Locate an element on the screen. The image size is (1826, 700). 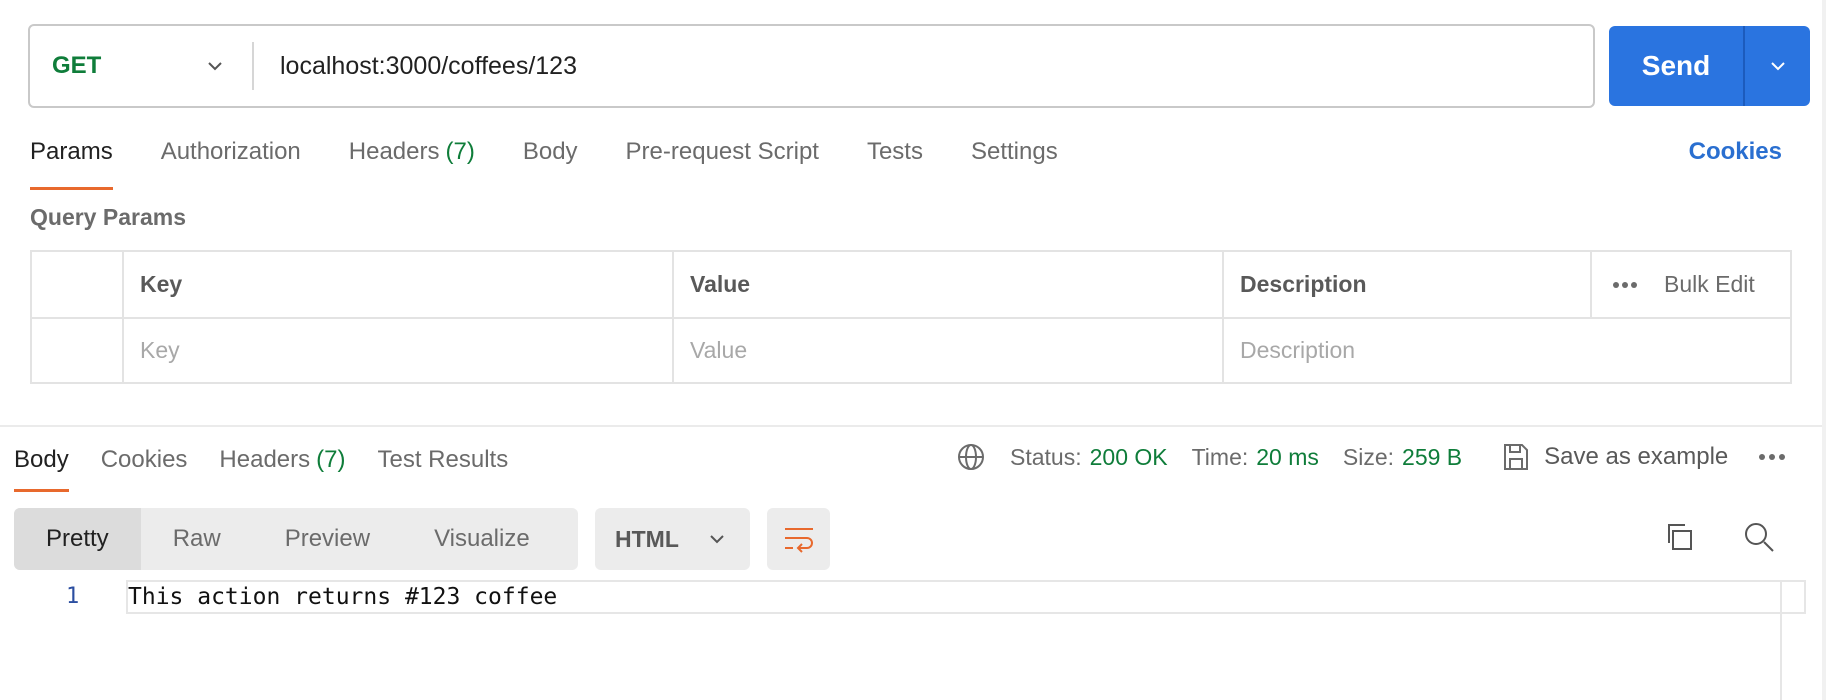
tab-label: Test Results is located at coordinates (443, 459).